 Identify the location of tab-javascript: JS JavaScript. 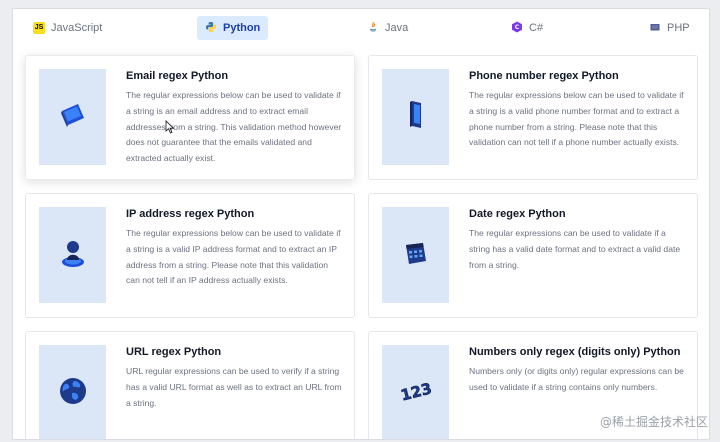
(67, 28).